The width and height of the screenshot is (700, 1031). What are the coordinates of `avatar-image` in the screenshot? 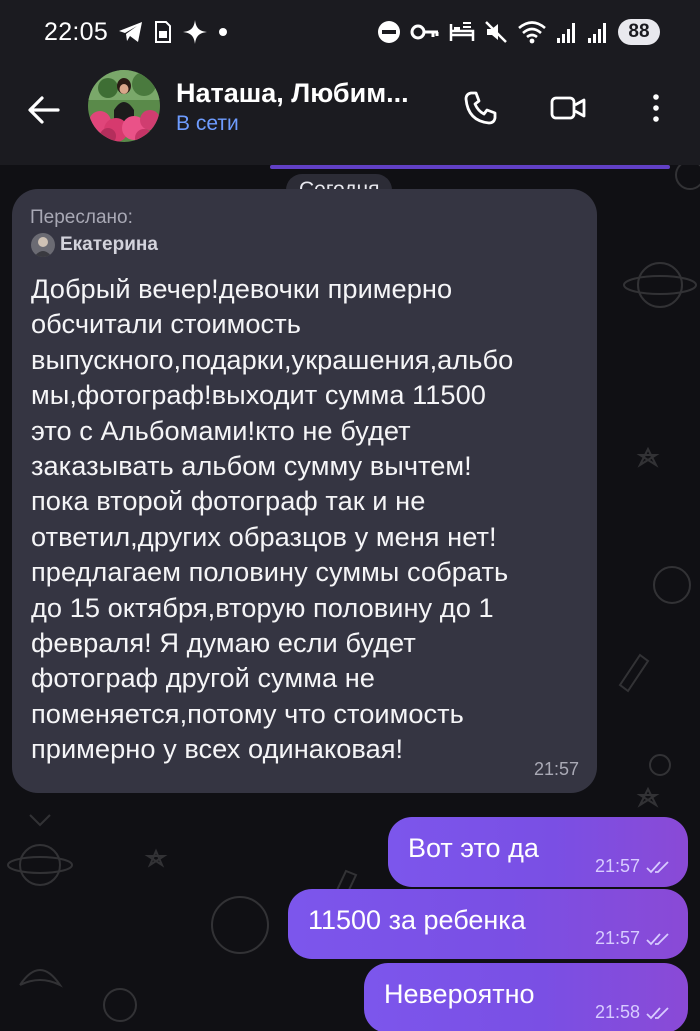 It's located at (124, 106).